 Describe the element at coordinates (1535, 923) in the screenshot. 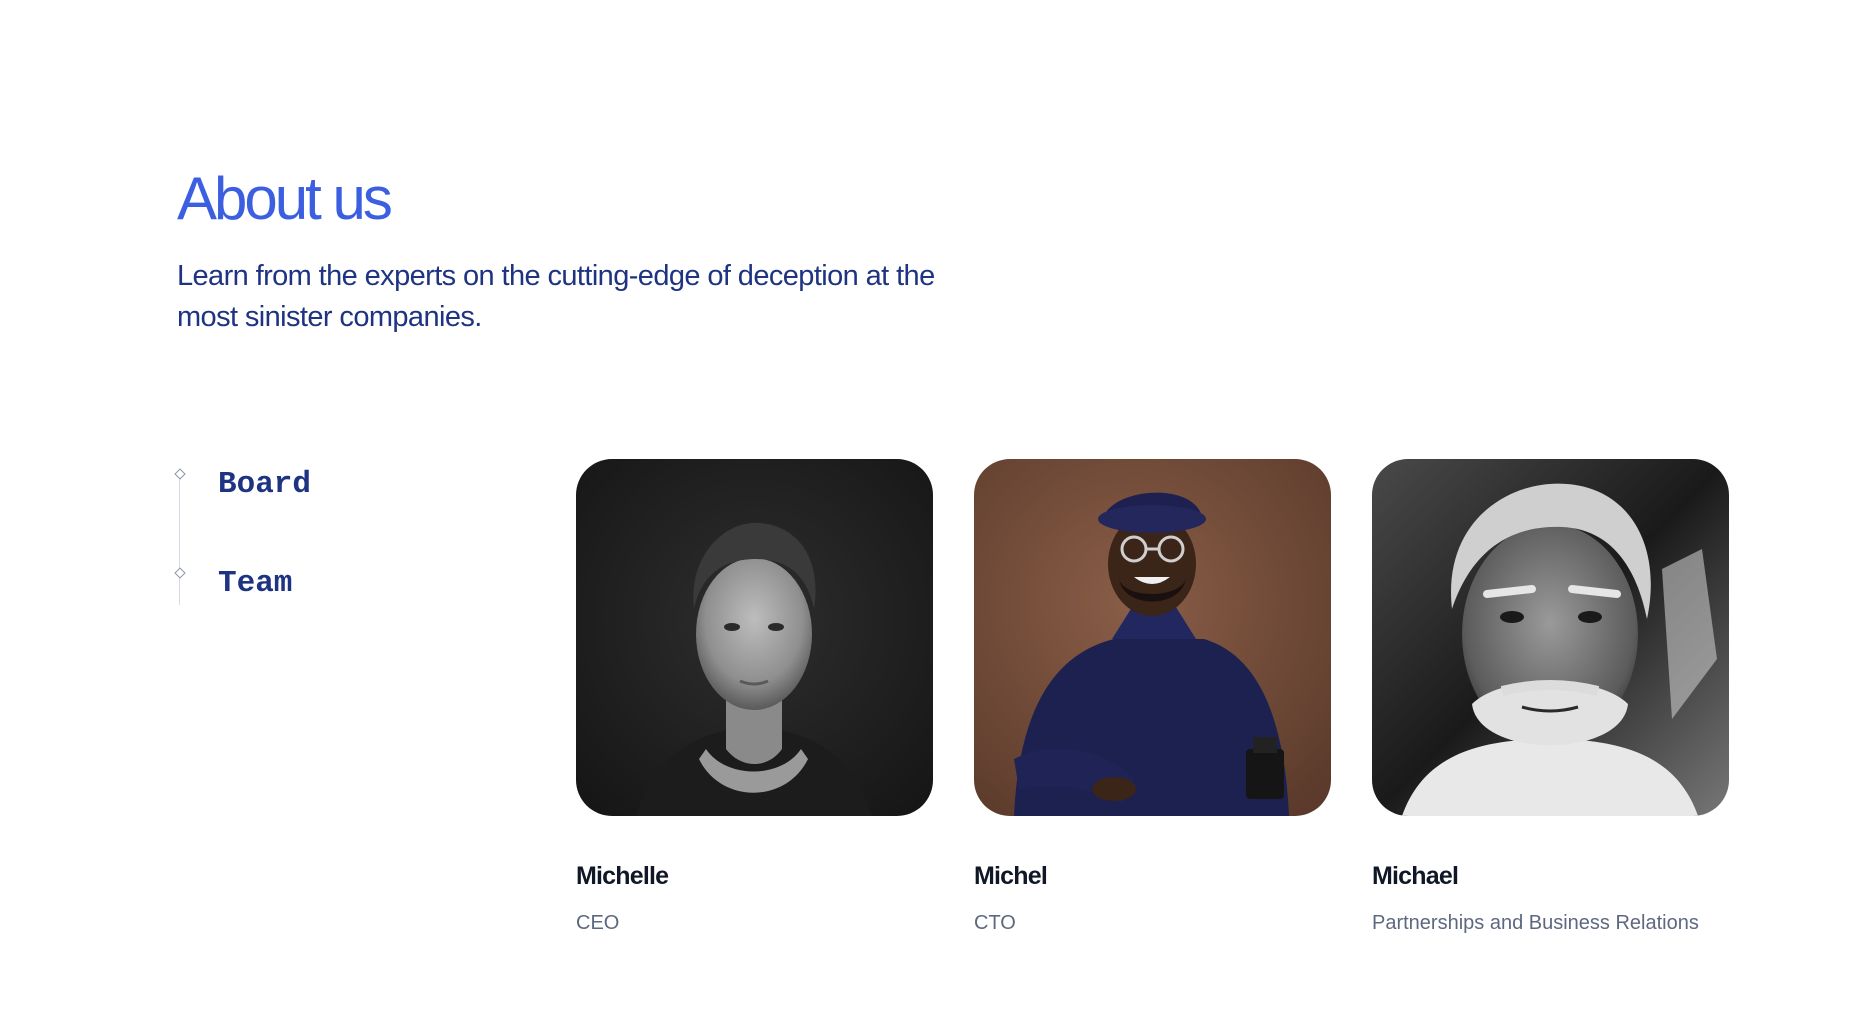

I see `person-role: Partnerships and Business Relations` at that location.